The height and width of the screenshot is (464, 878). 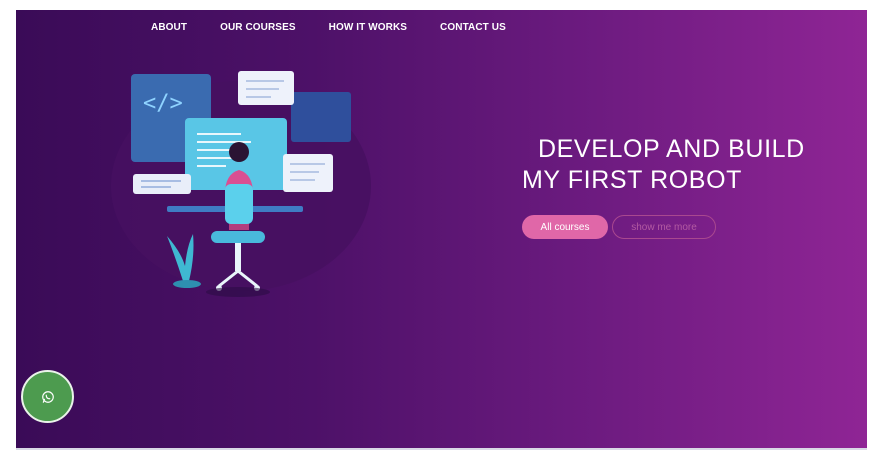 What do you see at coordinates (368, 27) in the screenshot?
I see `nav-how-it-works: HOW IT WORKS` at bounding box center [368, 27].